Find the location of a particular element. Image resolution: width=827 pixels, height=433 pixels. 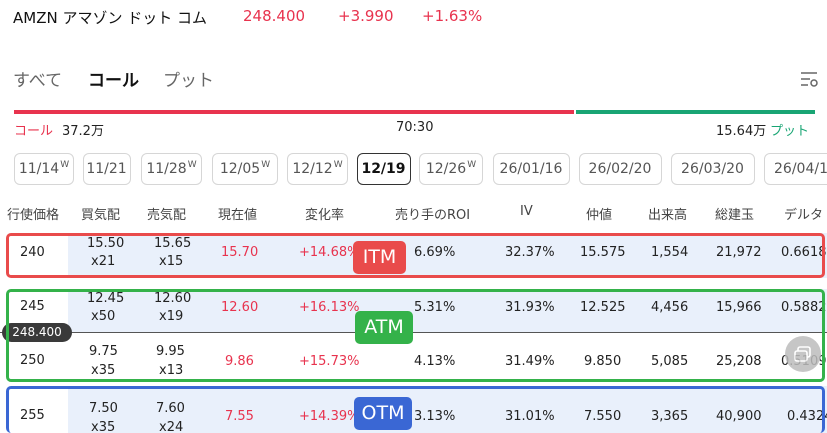

call-put-ratio-labels: コール 37.2万 70:30 15.64万 プット is located at coordinates (413, 129).